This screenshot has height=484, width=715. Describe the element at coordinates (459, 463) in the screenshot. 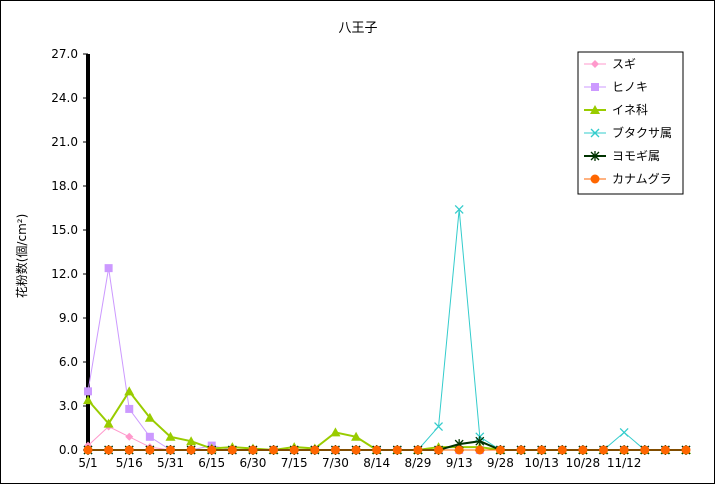

I see `x-tick-label: 9/13` at that location.